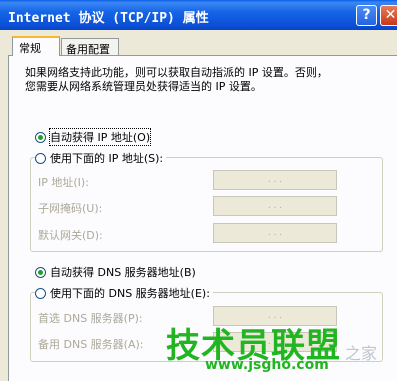  Describe the element at coordinates (40, 293) in the screenshot. I see `dns-manual-radio` at that location.